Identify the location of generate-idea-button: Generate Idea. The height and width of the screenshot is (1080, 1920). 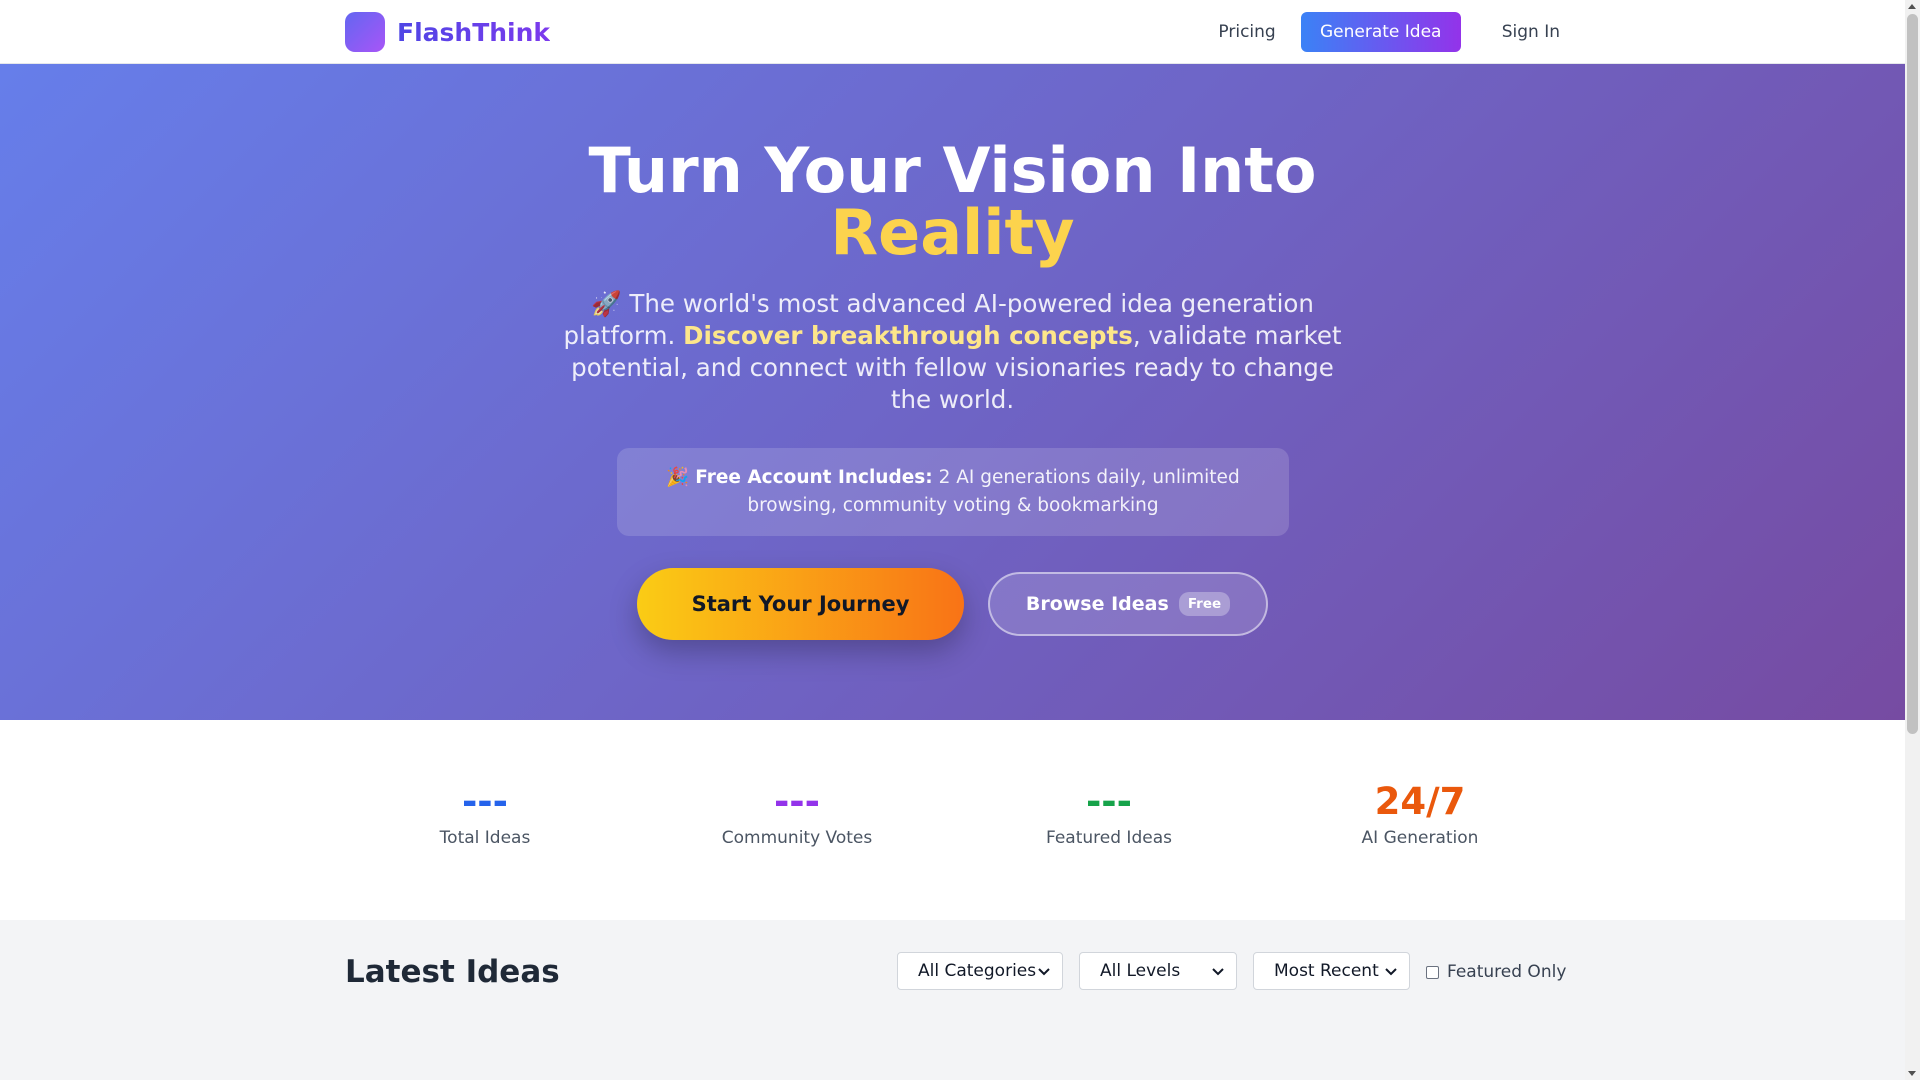
(1380, 32).